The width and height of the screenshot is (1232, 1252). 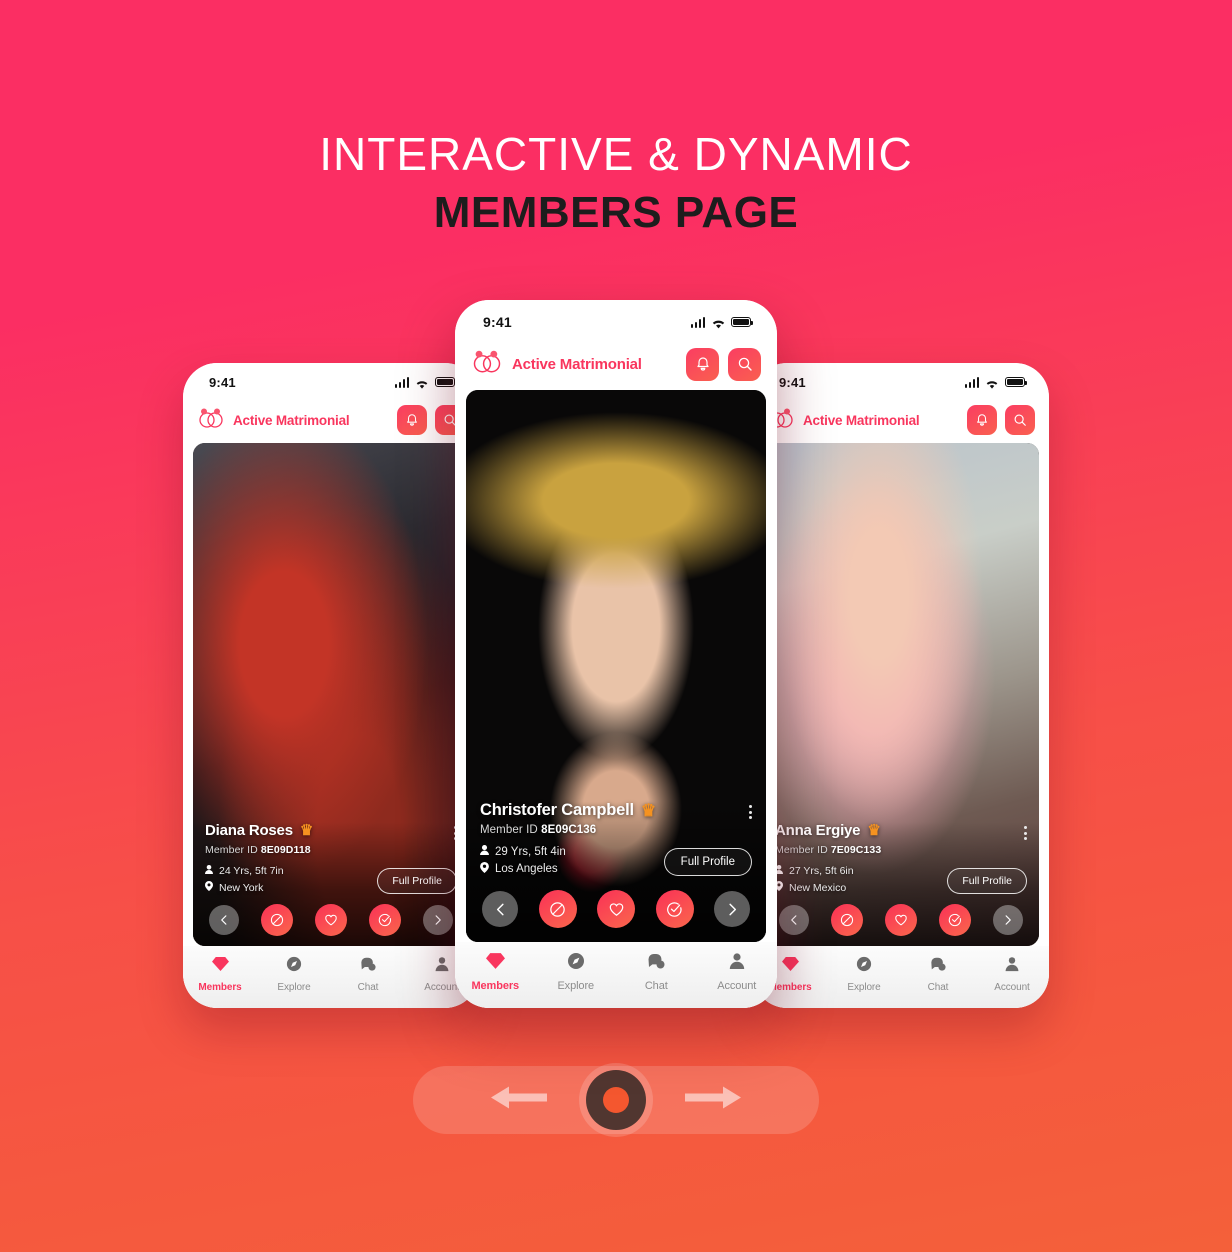 I want to click on heart-icon, so click(x=616, y=909).